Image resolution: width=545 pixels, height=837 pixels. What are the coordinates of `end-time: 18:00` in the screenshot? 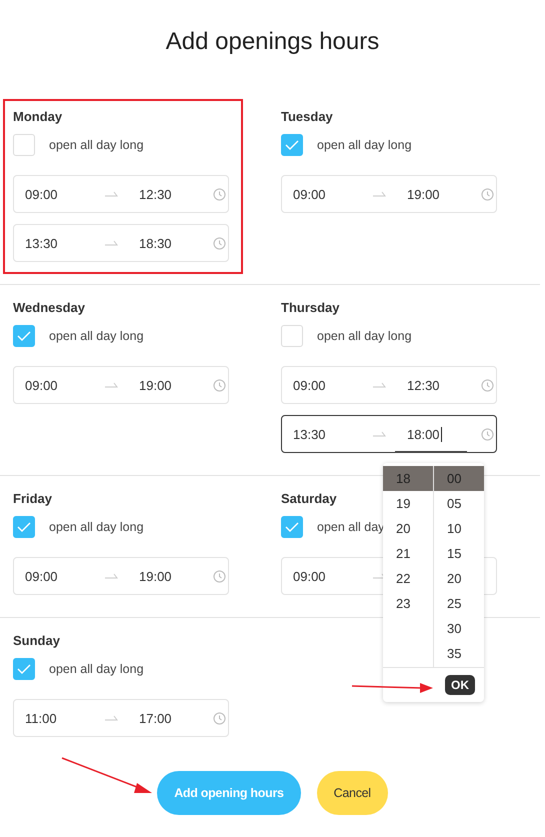 It's located at (424, 434).